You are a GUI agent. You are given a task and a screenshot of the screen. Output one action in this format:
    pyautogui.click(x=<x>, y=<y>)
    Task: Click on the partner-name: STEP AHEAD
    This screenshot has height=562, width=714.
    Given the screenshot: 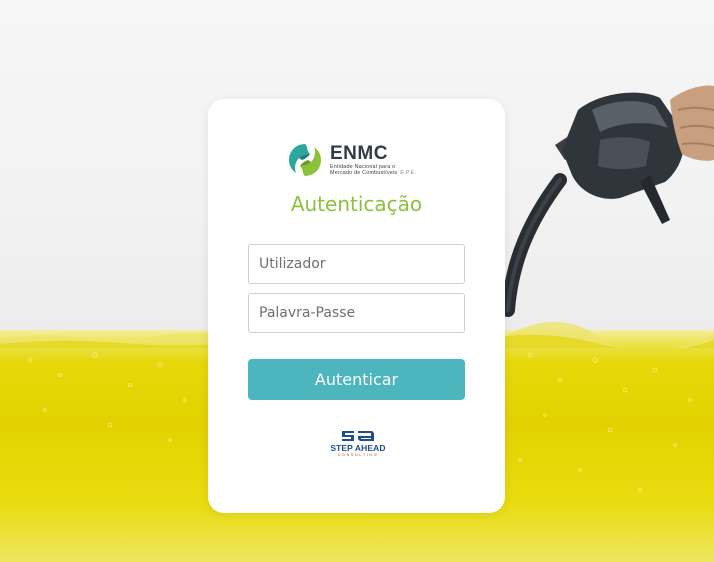 What is the action you would take?
    pyautogui.click(x=358, y=448)
    